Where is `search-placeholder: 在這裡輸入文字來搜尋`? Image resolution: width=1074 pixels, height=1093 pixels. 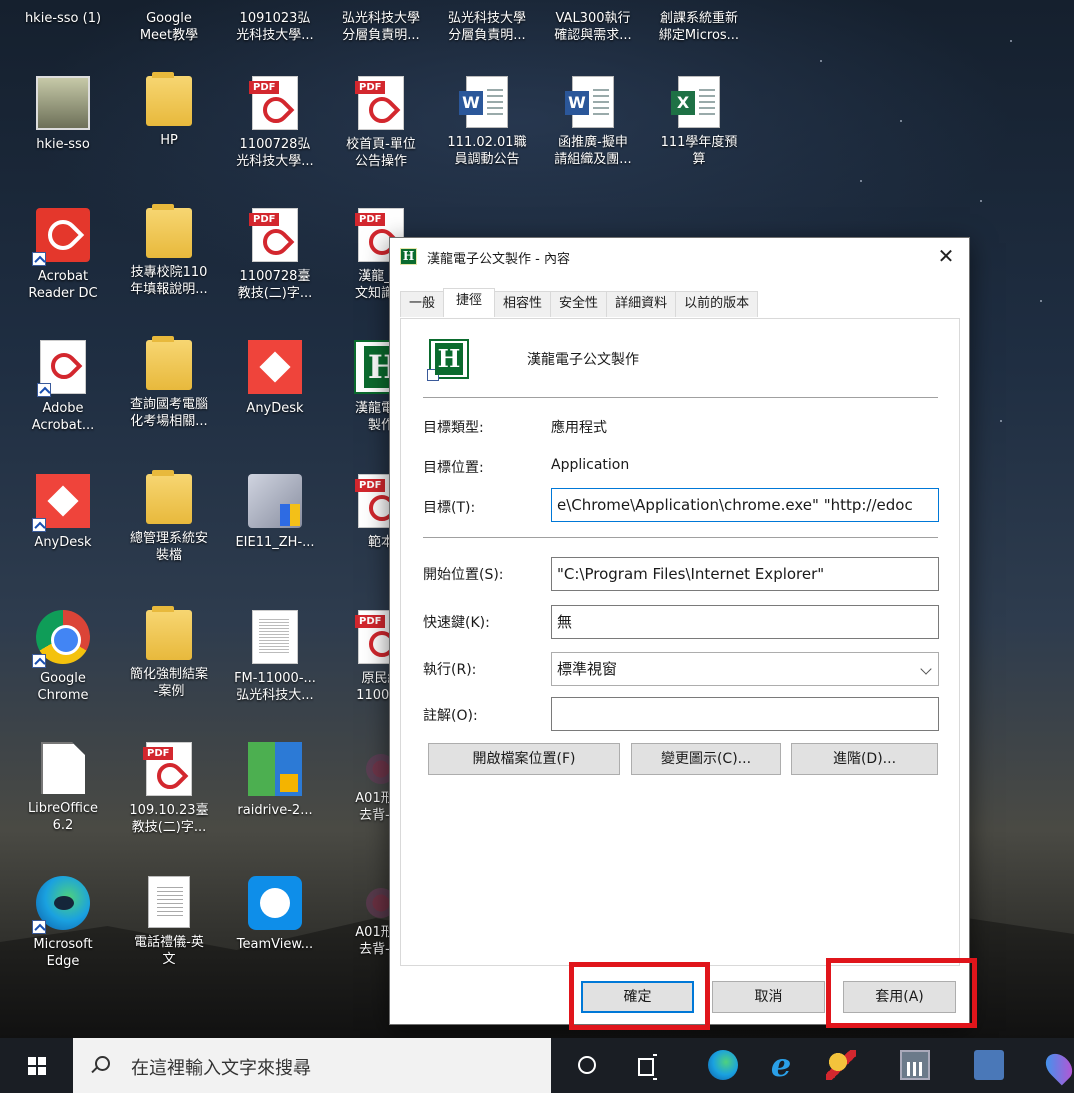
search-placeholder: 在這裡輸入文字來搜尋 is located at coordinates (221, 1068).